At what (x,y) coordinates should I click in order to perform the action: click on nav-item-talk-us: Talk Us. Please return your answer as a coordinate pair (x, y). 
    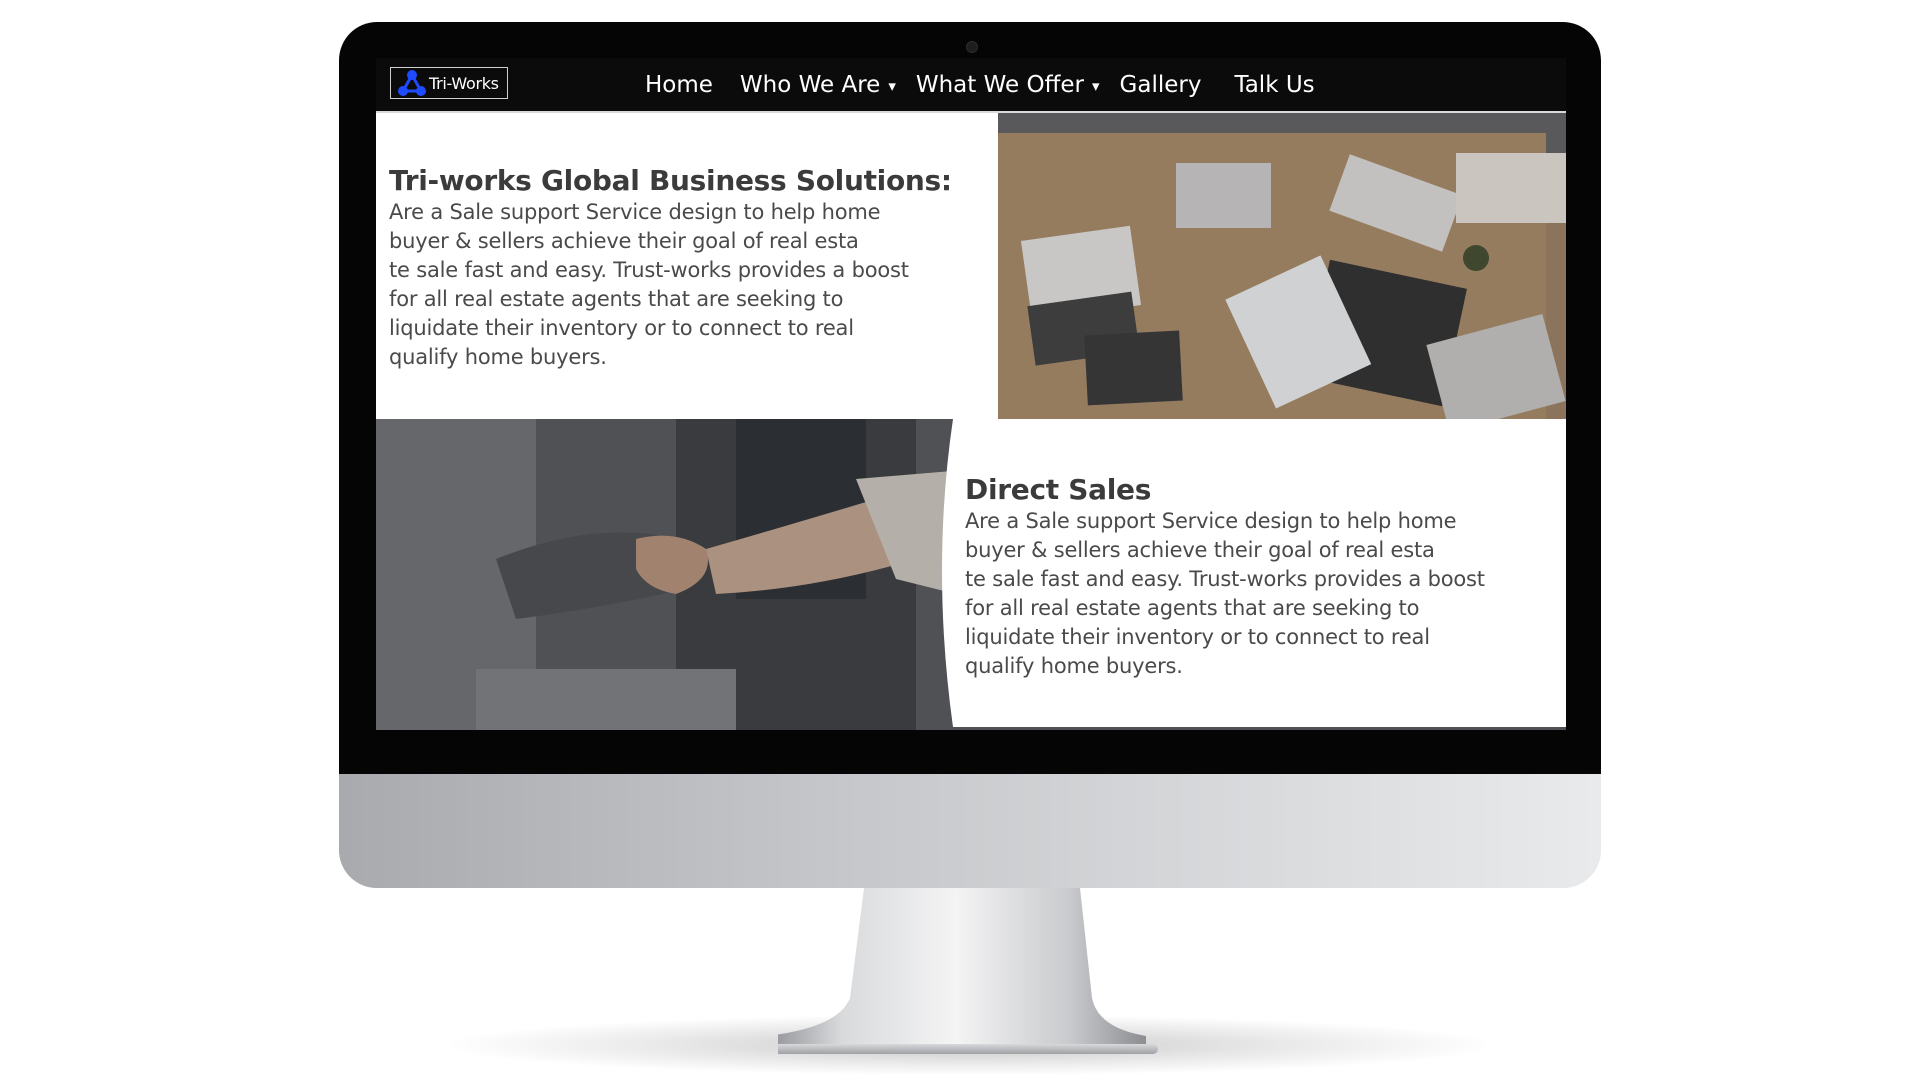
    Looking at the image, I should click on (1274, 85).